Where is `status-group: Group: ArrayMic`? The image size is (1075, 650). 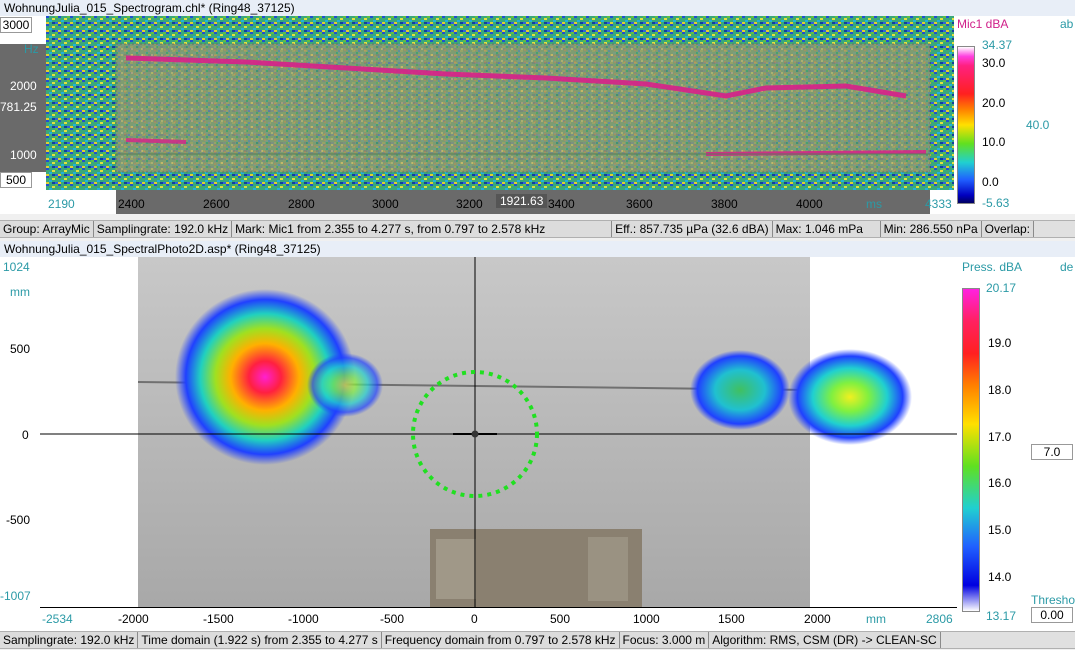
status-group: Group: ArrayMic is located at coordinates (47, 229).